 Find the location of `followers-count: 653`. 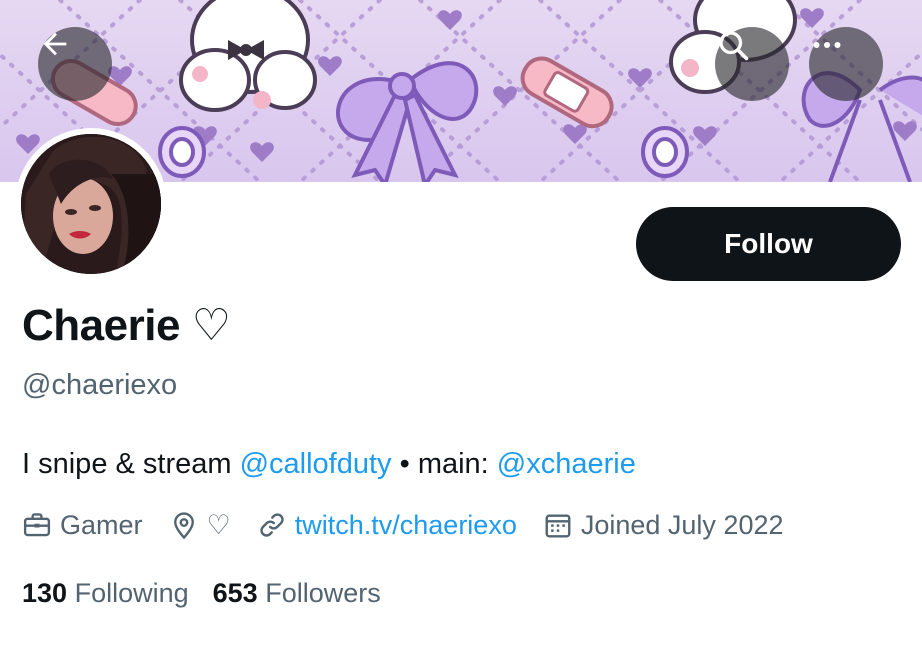

followers-count: 653 is located at coordinates (235, 592).